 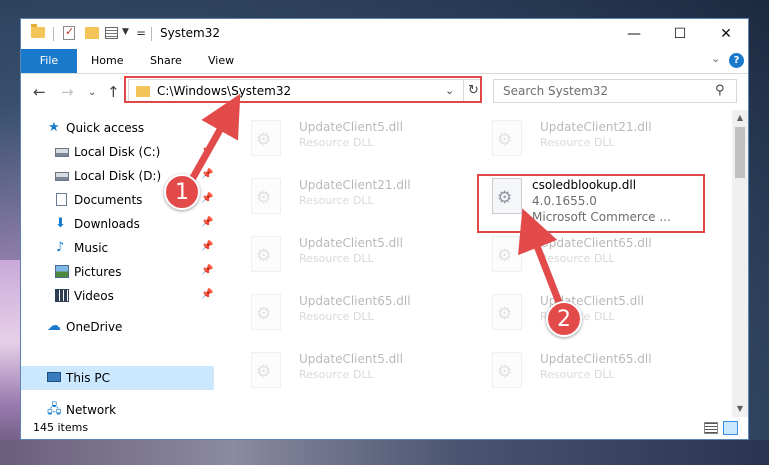 What do you see at coordinates (62, 271) in the screenshot?
I see `pictures-icon` at bounding box center [62, 271].